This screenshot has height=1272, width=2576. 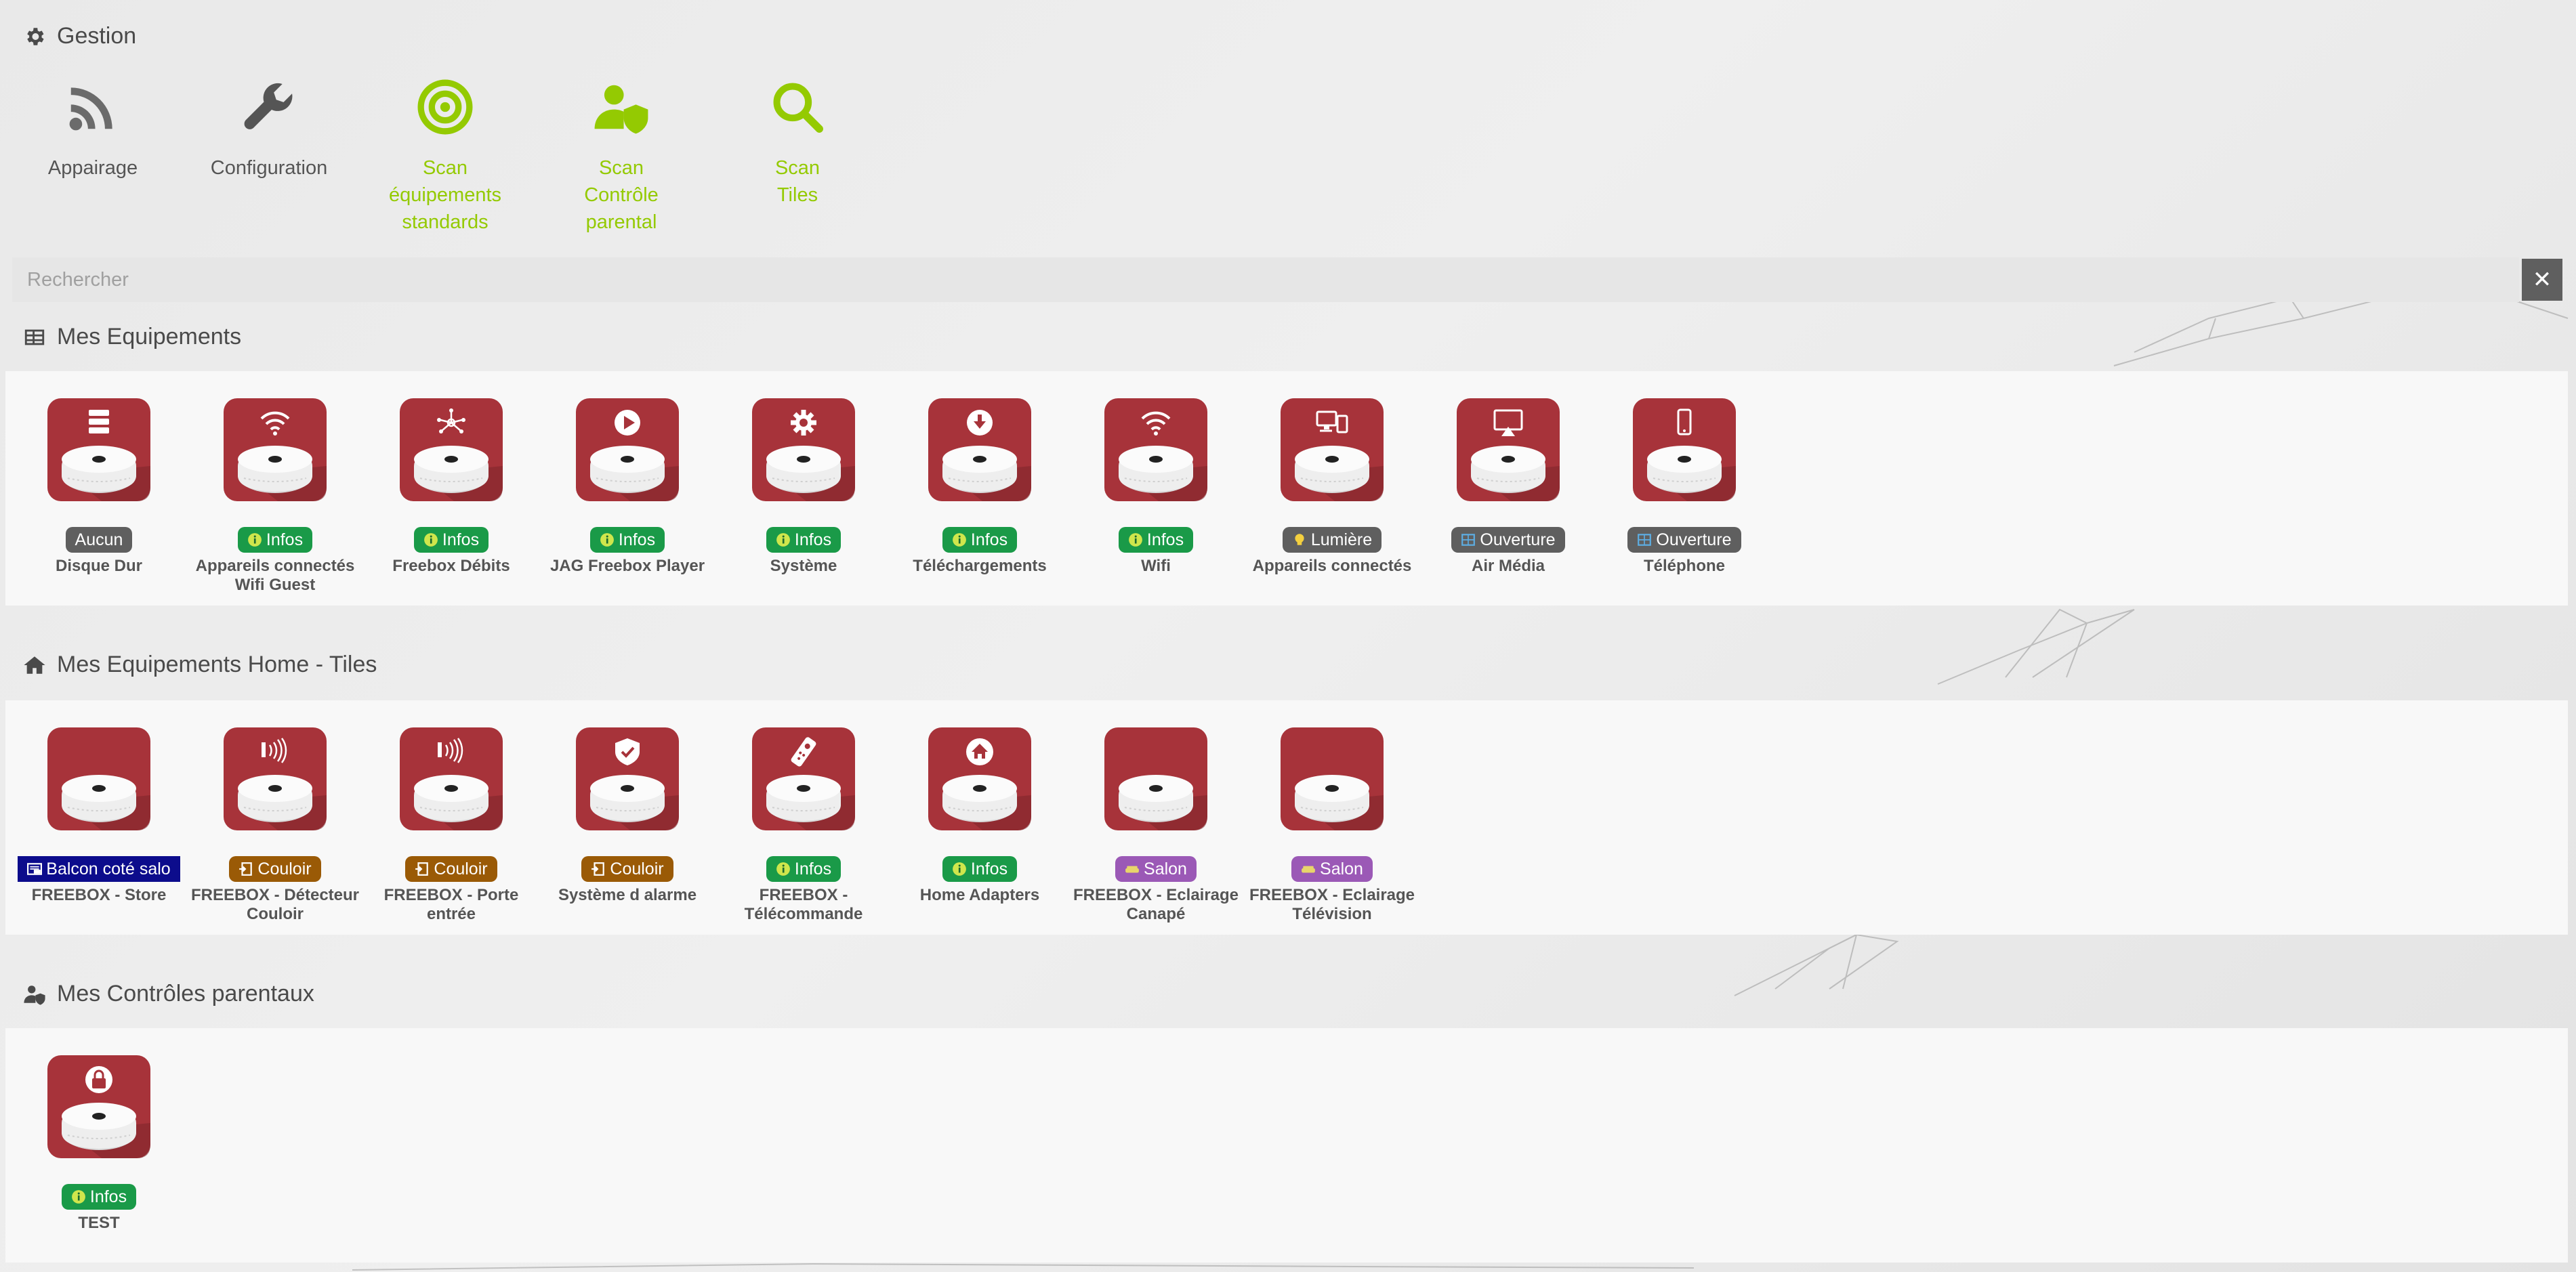 What do you see at coordinates (1468, 540) in the screenshot?
I see `window-icon` at bounding box center [1468, 540].